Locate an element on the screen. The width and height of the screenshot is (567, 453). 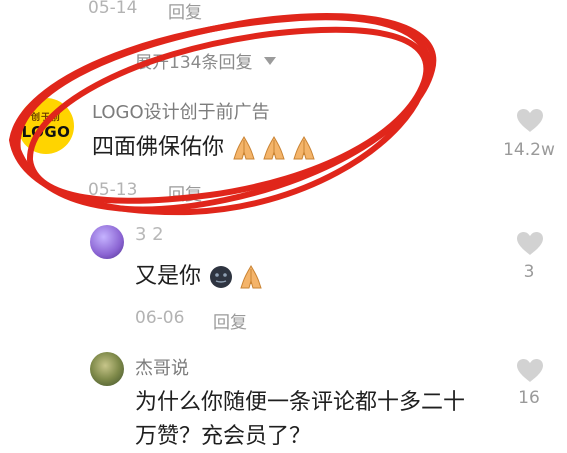
dark-face-icon is located at coordinates (221, 277).